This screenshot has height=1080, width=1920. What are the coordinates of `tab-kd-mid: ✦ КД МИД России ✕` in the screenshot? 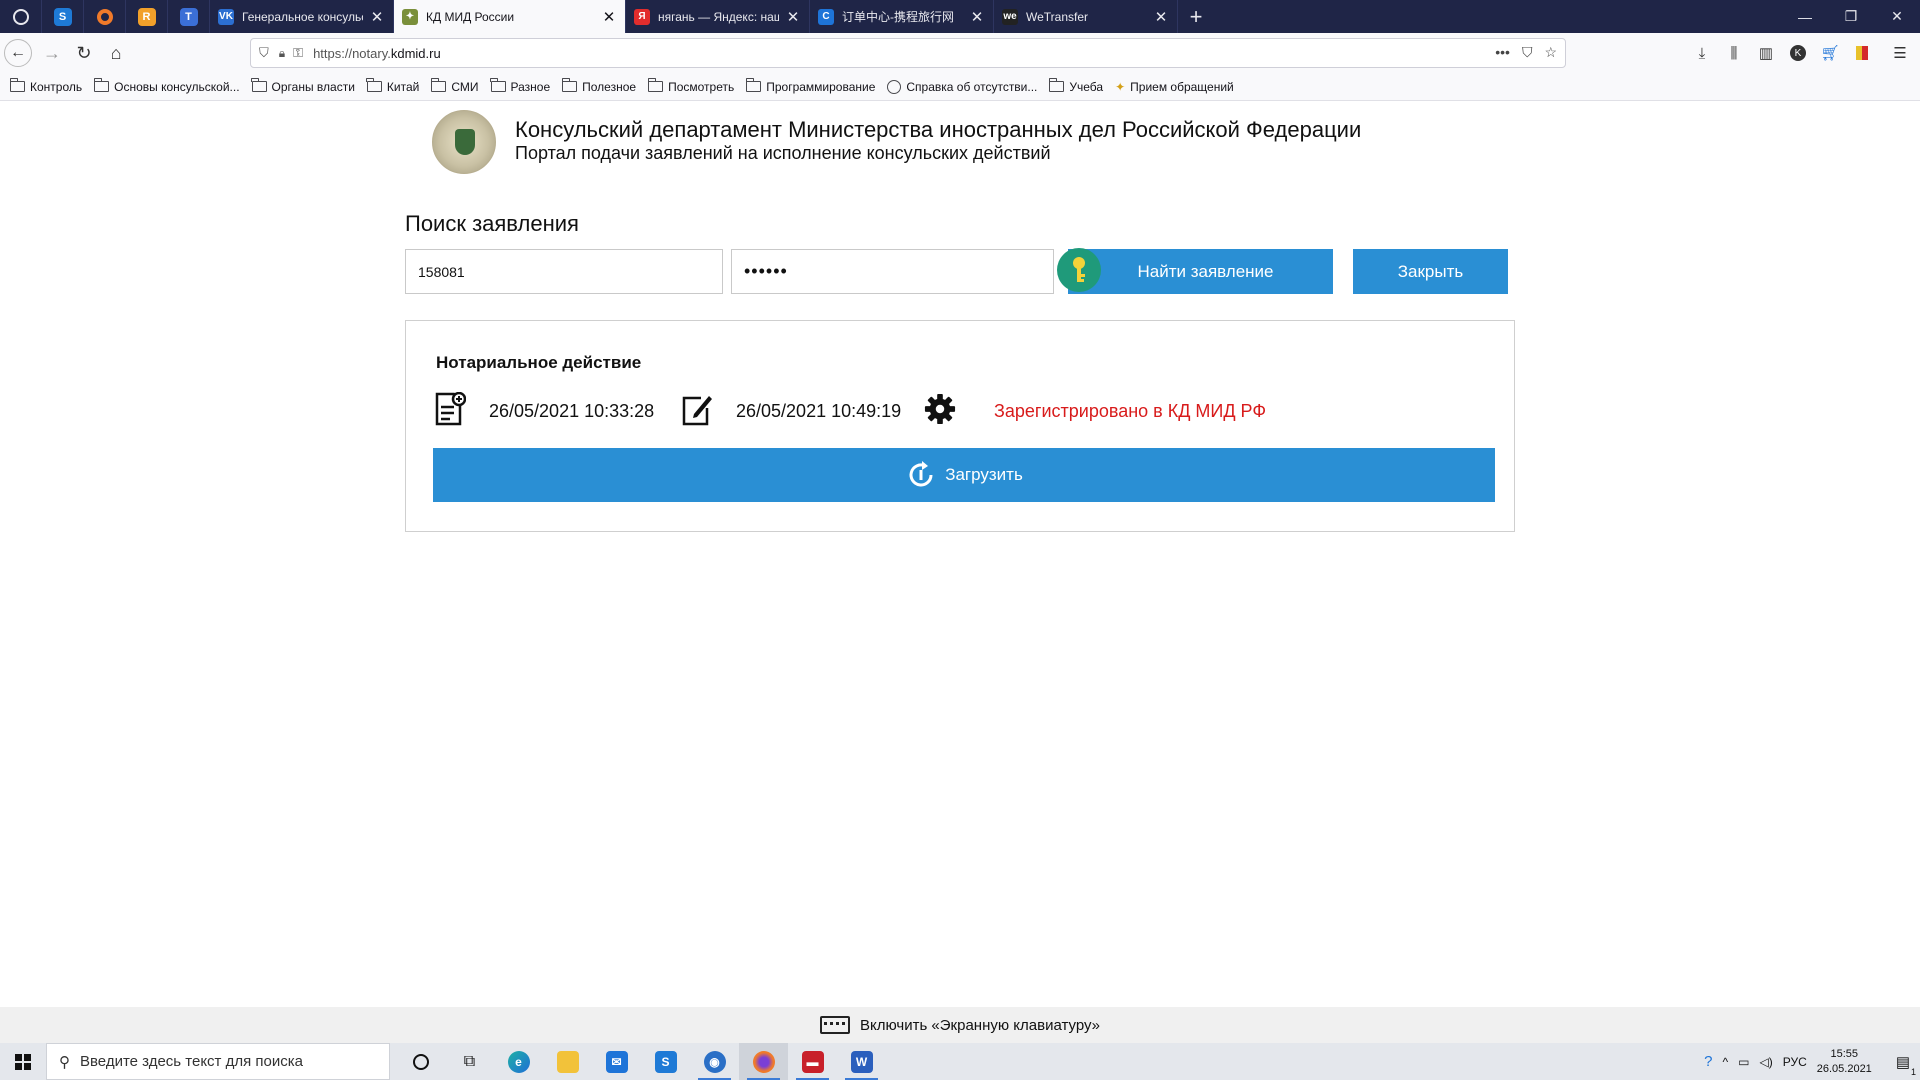 It's located at (510, 16).